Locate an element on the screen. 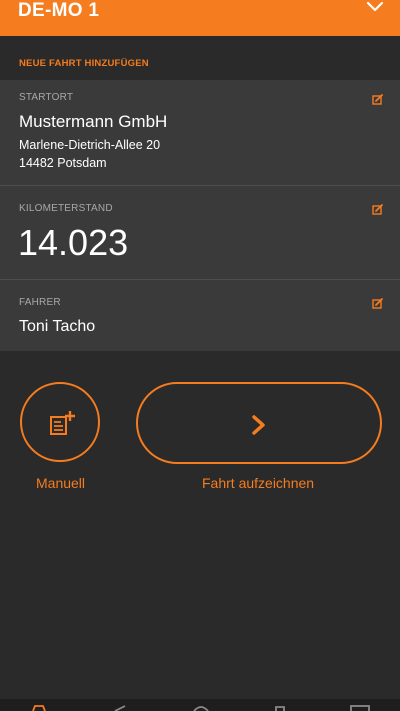 Image resolution: width=400 pixels, height=711 pixels. settings-icon is located at coordinates (280, 708).